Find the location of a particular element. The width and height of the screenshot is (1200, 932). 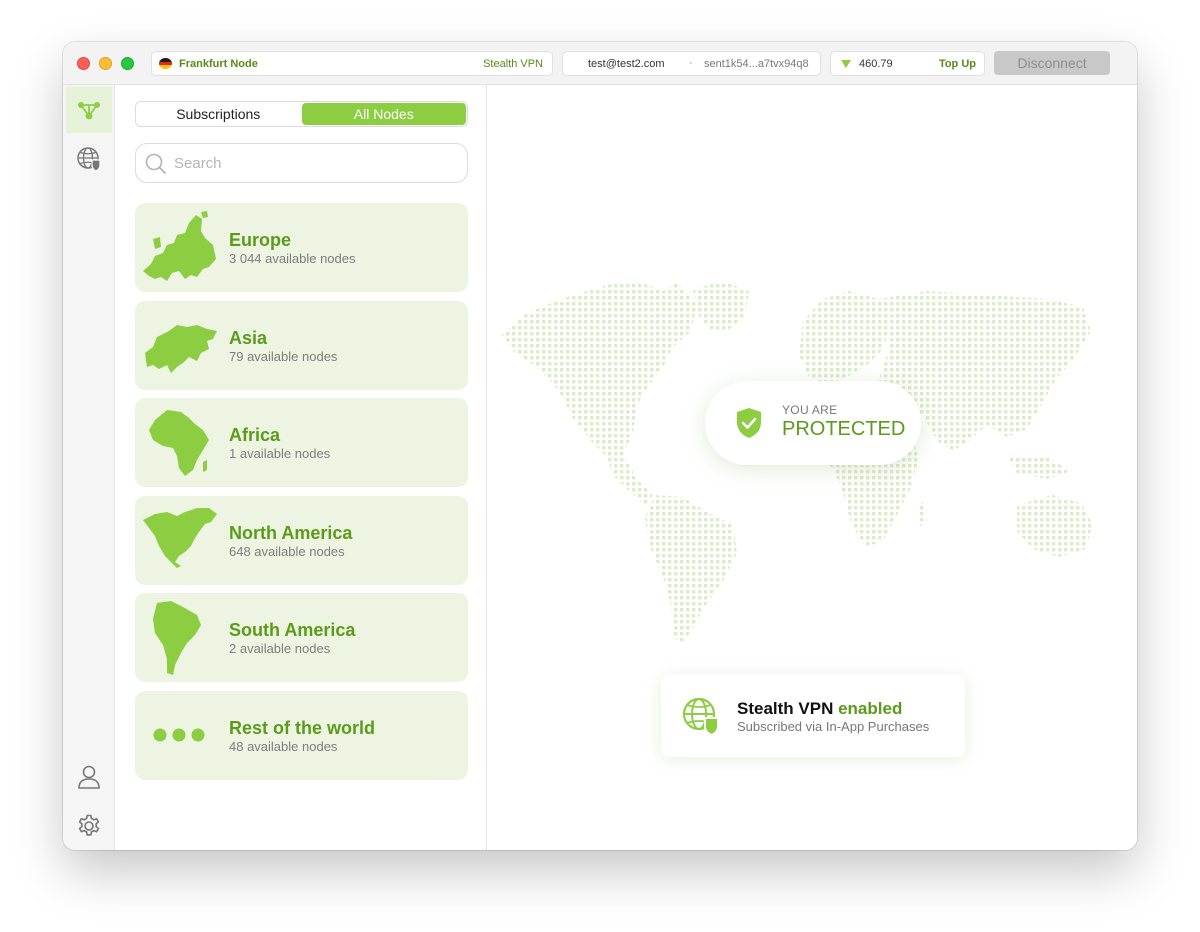

europe-map-icon is located at coordinates (179, 246).